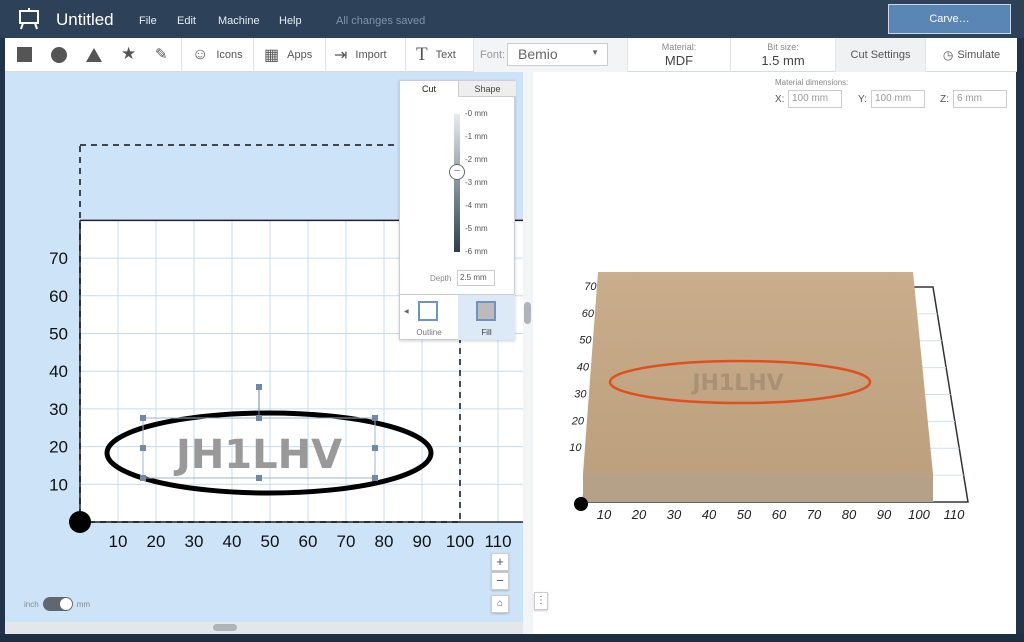 This screenshot has width=1024, height=642. Describe the element at coordinates (259, 387) in the screenshot. I see `rotate-handle` at that location.